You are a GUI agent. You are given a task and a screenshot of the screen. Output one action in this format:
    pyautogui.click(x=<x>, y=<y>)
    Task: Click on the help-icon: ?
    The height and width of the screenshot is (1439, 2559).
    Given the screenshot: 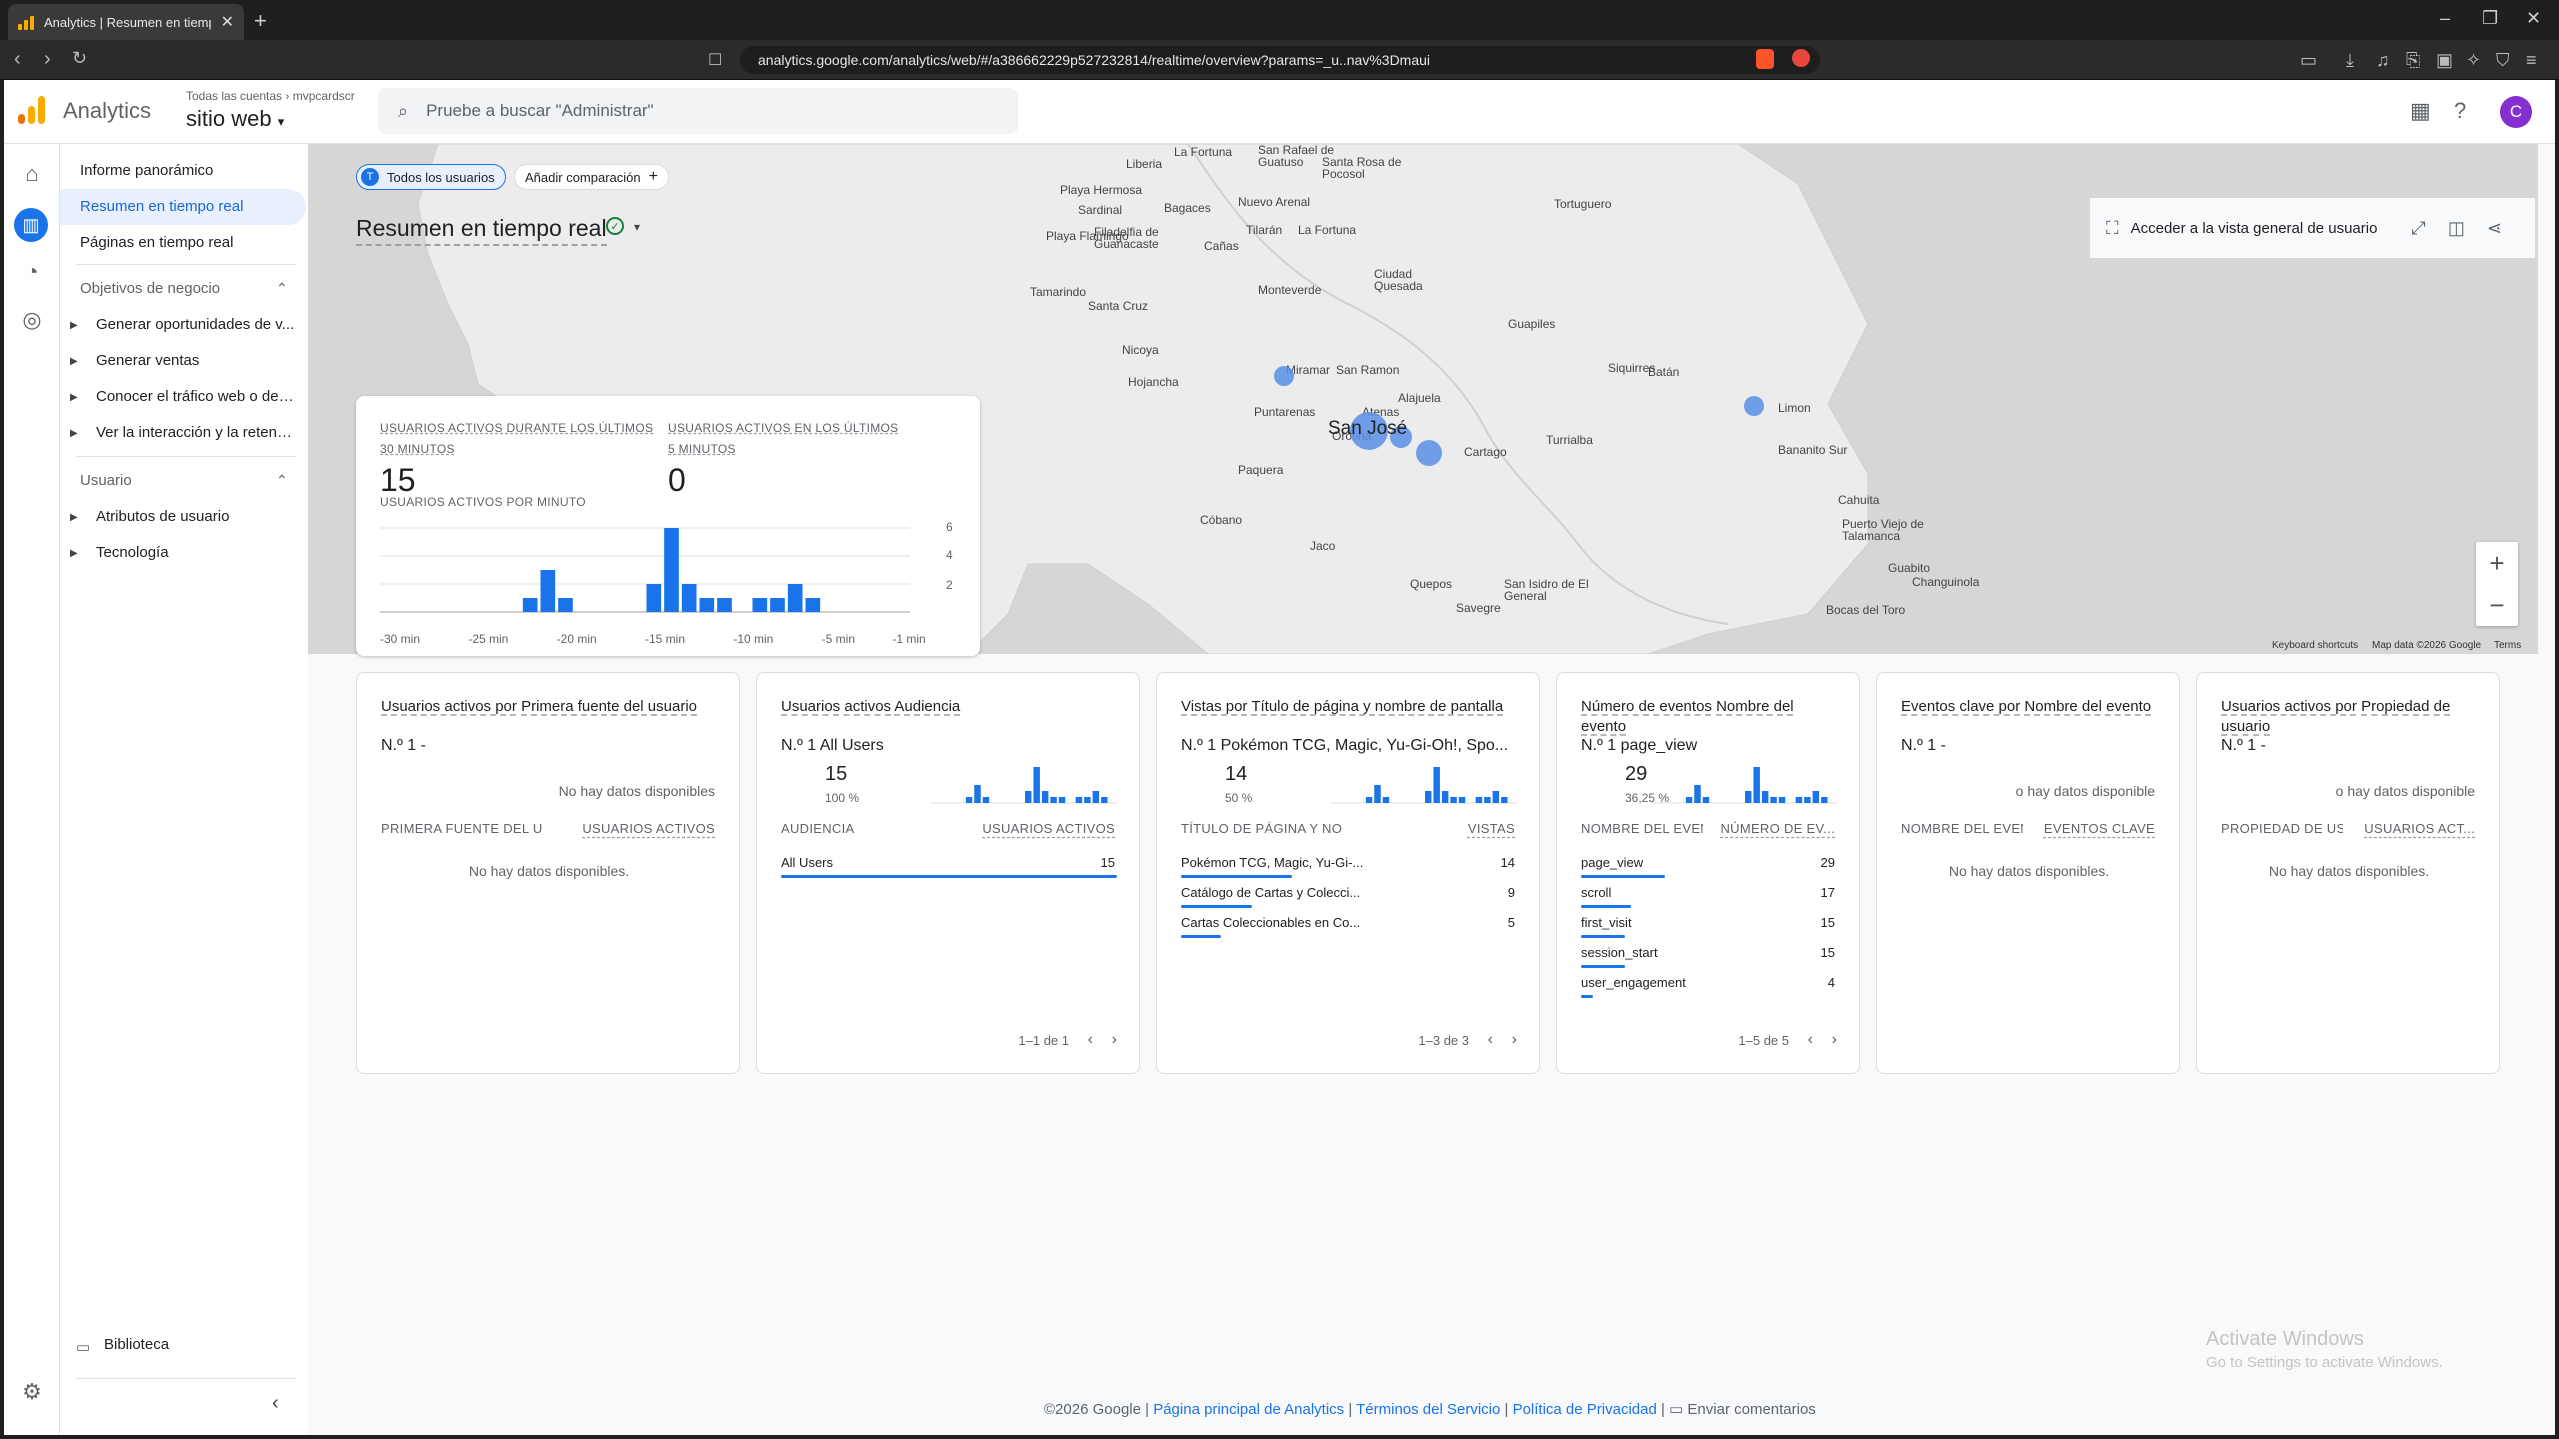 What is the action you would take?
    pyautogui.click(x=2460, y=111)
    